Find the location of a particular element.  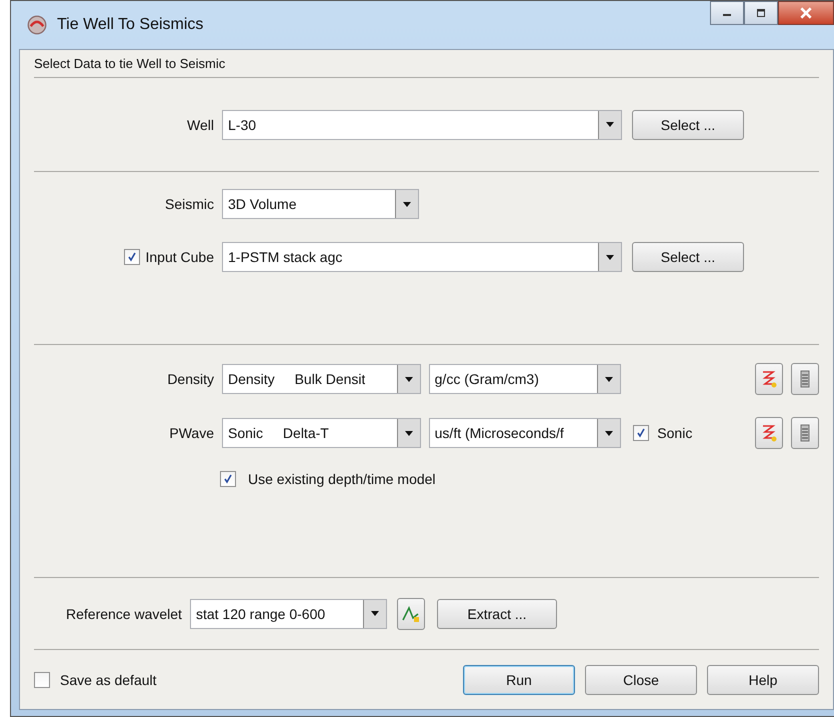

log-label: Density is located at coordinates (190, 379).